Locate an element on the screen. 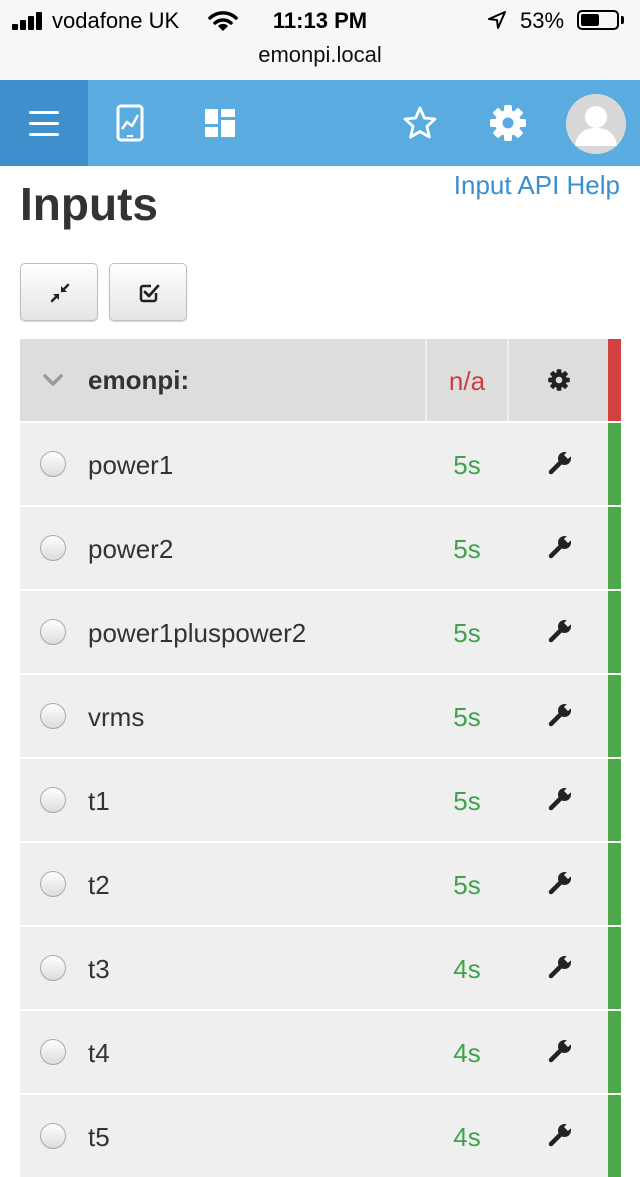  input-name: power1pluspower2 is located at coordinates (197, 633).